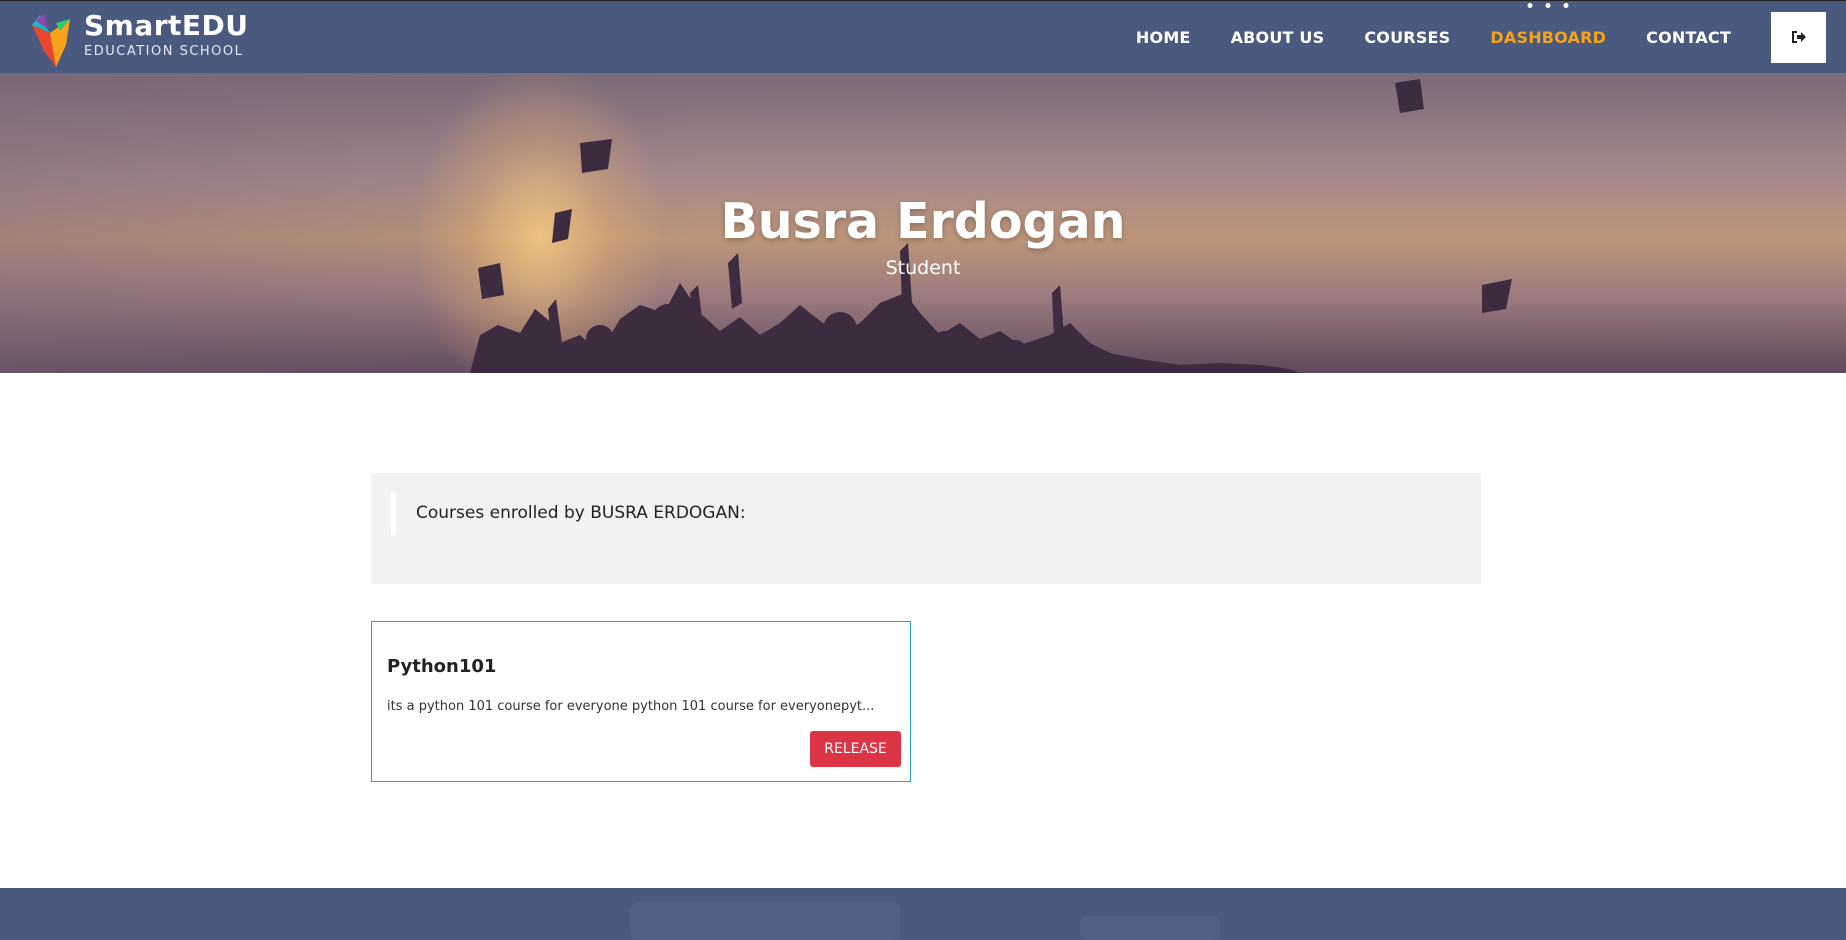  What do you see at coordinates (1163, 37) in the screenshot?
I see `nav-home: HOME` at bounding box center [1163, 37].